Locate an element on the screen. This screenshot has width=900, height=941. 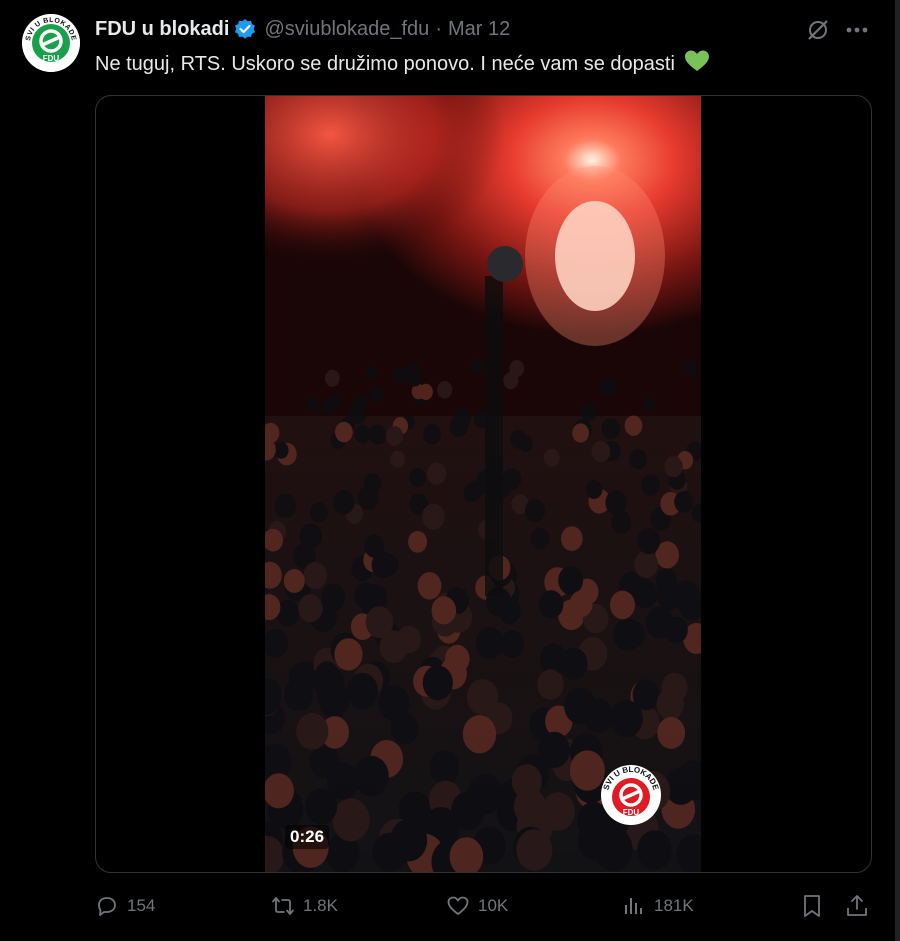
grok-icon is located at coordinates (818, 30).